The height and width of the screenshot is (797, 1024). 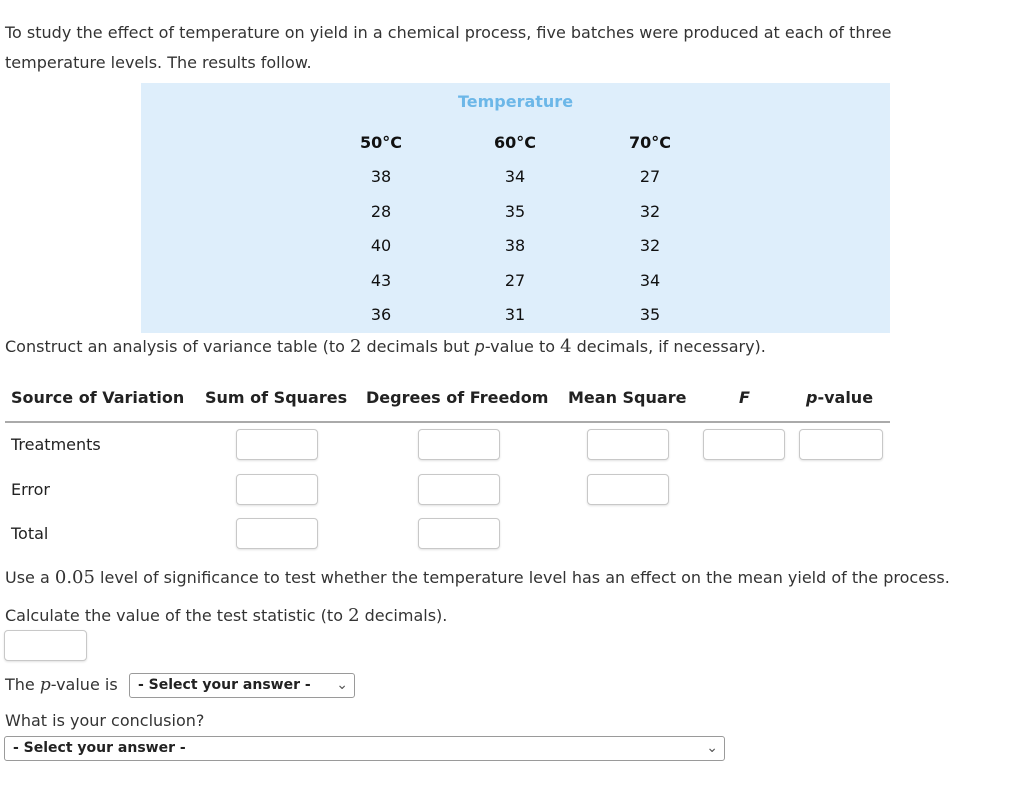 I want to click on p-value-label: -value, so click(x=845, y=397).